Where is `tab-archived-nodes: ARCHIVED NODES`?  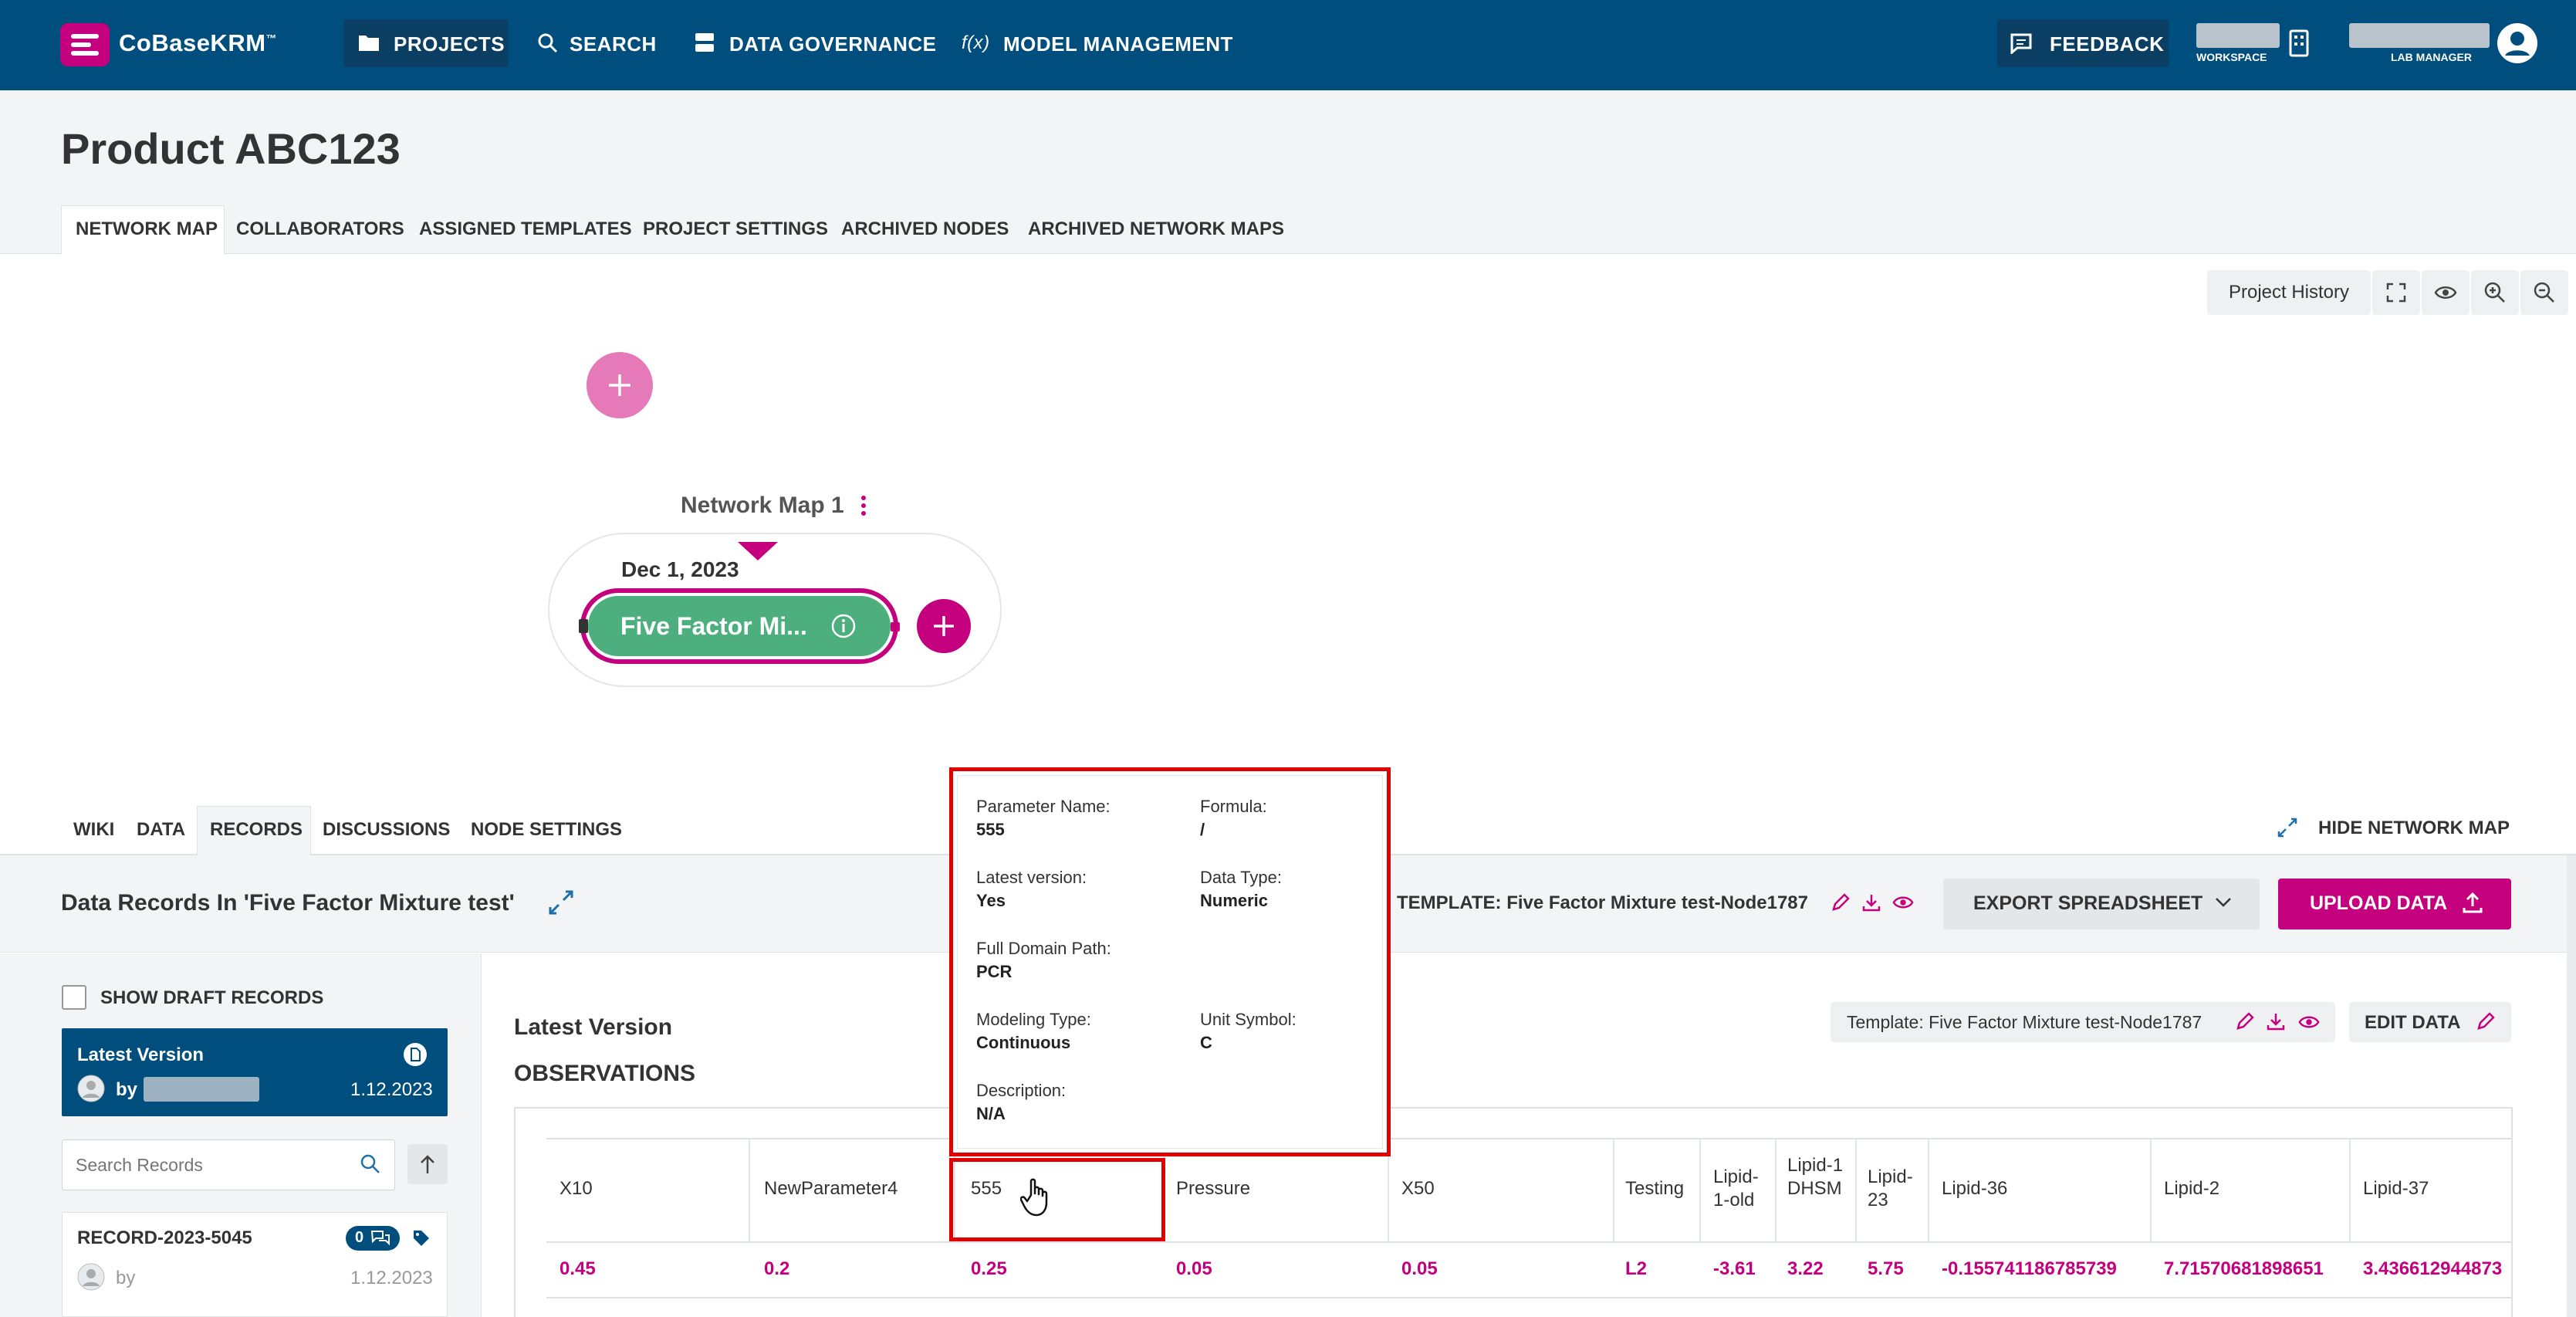
tab-archived-nodes: ARCHIVED NODES is located at coordinates (925, 229).